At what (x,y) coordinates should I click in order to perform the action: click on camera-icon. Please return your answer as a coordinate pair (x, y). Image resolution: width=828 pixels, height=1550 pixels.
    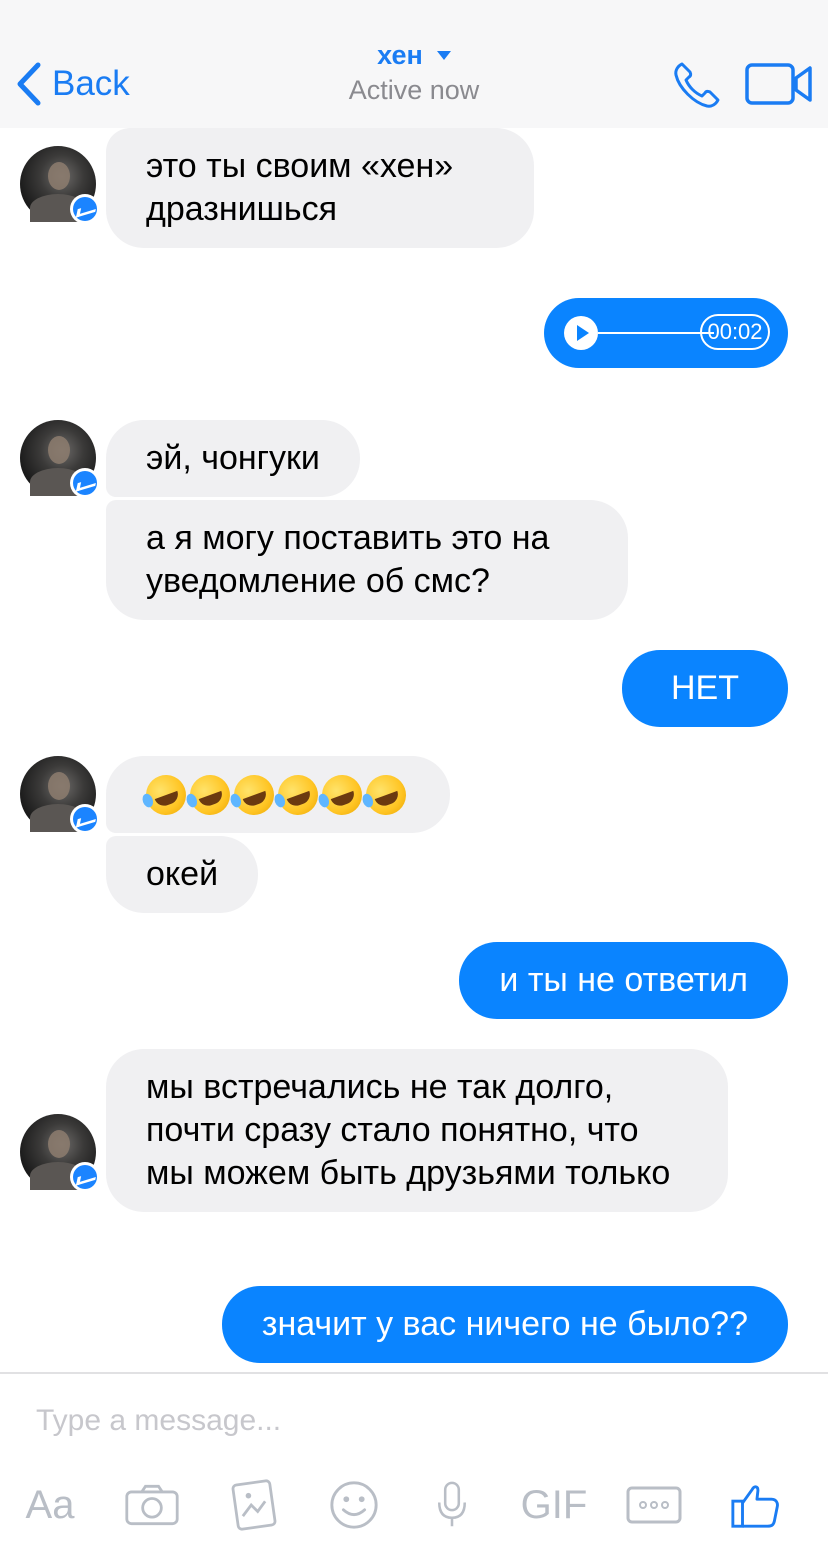
    Looking at the image, I should click on (152, 1505).